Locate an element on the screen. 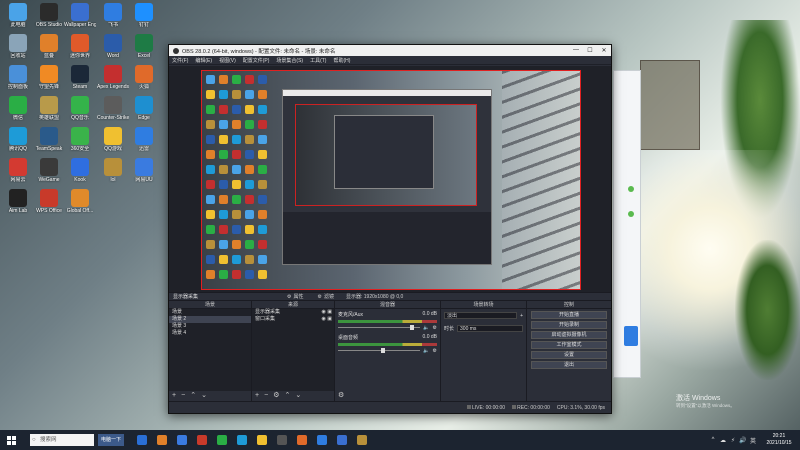 This screenshot has height=450, width=800. desktop-icon: 控制面板 is located at coordinates (18, 82).